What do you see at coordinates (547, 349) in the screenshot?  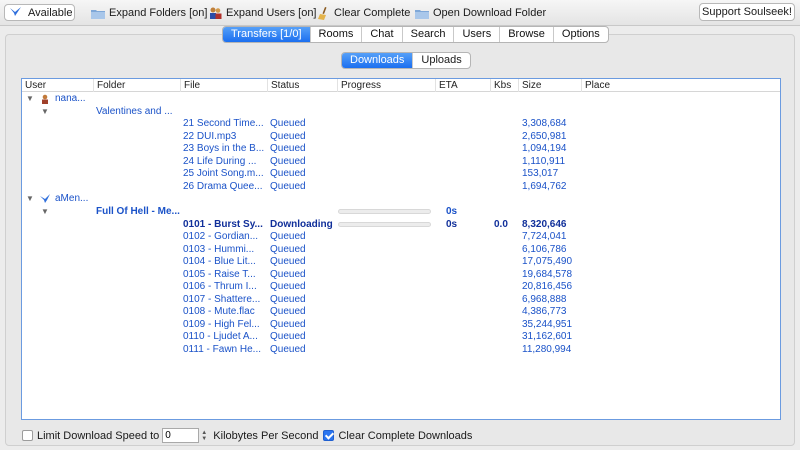 I see `file-size: 11,280,994` at bounding box center [547, 349].